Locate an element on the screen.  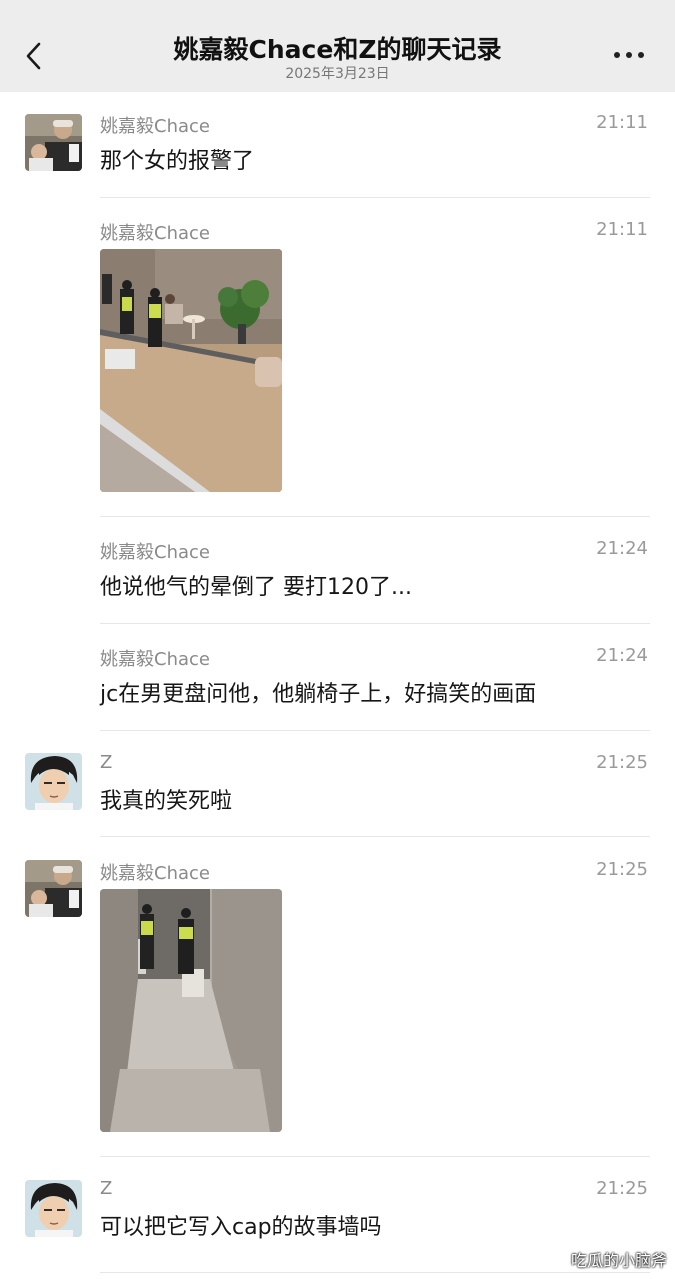
chat-title: 姚嘉毅Chace和Z的聊天记录 is located at coordinates (337, 49).